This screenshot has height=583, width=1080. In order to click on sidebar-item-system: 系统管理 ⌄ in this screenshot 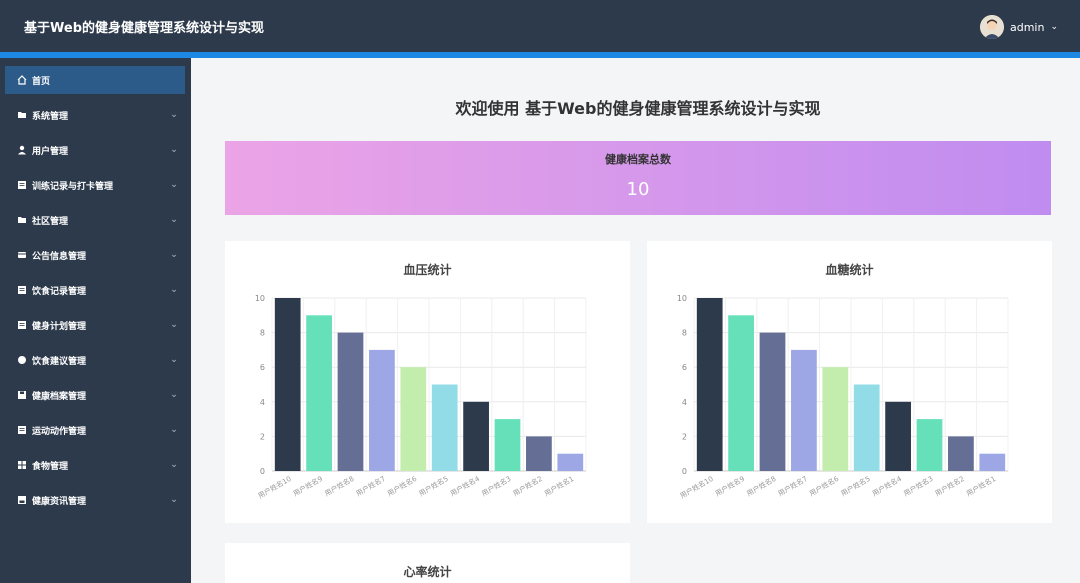, I will do `click(95, 115)`.